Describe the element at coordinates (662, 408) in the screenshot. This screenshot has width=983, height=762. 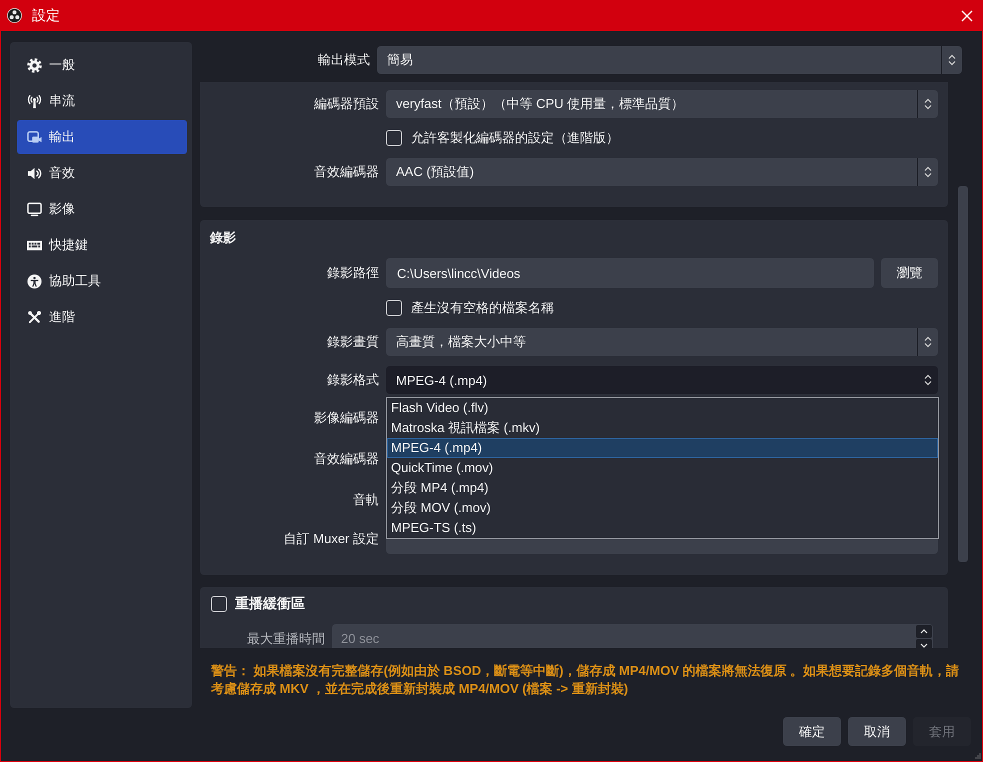
I see `dropdown-option: Flash Video (.flv)` at that location.